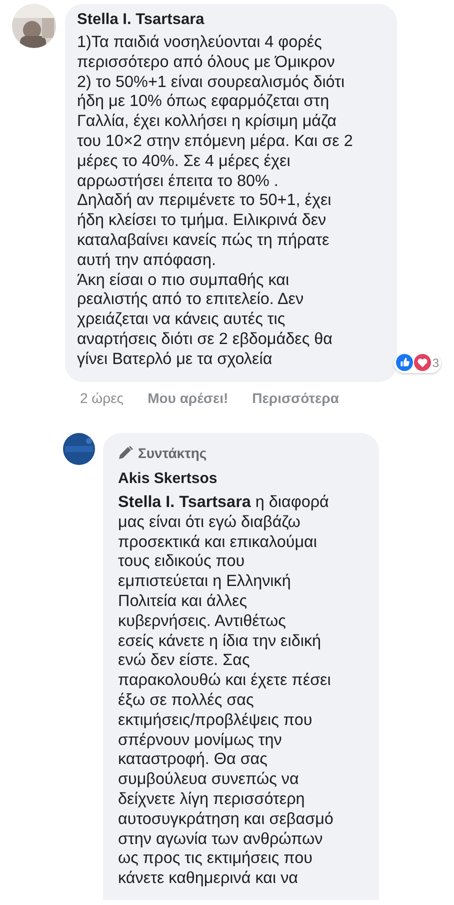  Describe the element at coordinates (102, 398) in the screenshot. I see `comment-time: 2 ώρες` at that location.